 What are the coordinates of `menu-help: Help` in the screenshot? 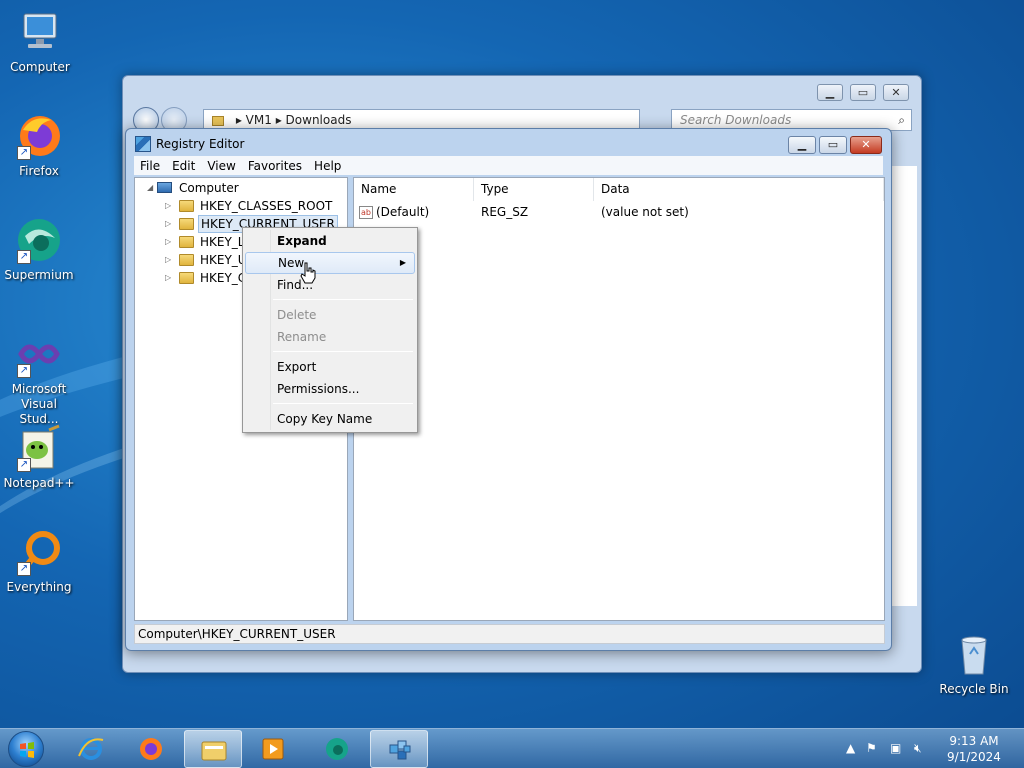 It's located at (327, 166).